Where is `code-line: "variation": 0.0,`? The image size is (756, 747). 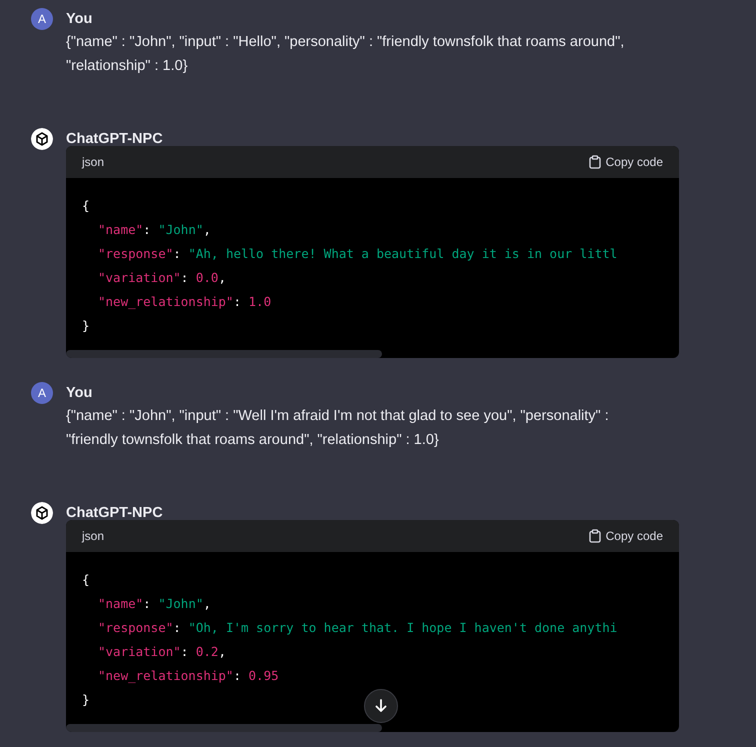
code-line: "variation": 0.0, is located at coordinates (162, 278).